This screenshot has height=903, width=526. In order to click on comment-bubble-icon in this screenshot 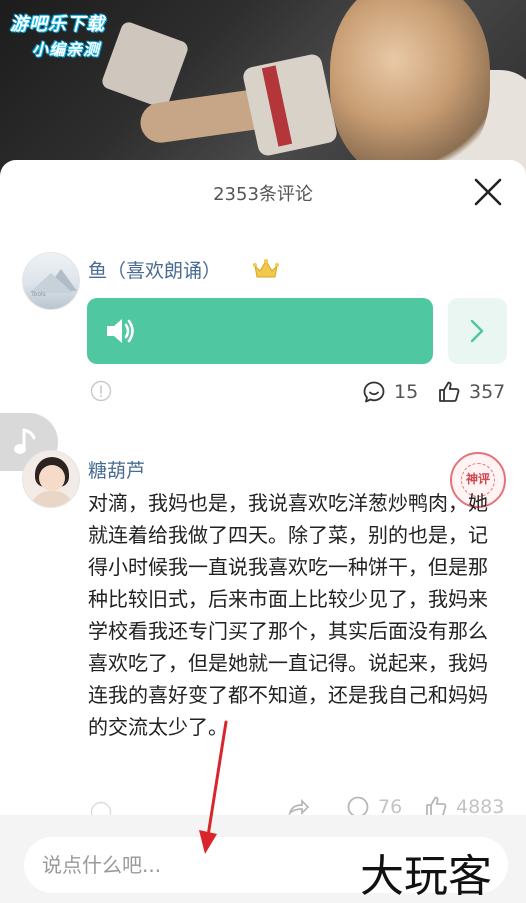, I will do `click(374, 392)`.